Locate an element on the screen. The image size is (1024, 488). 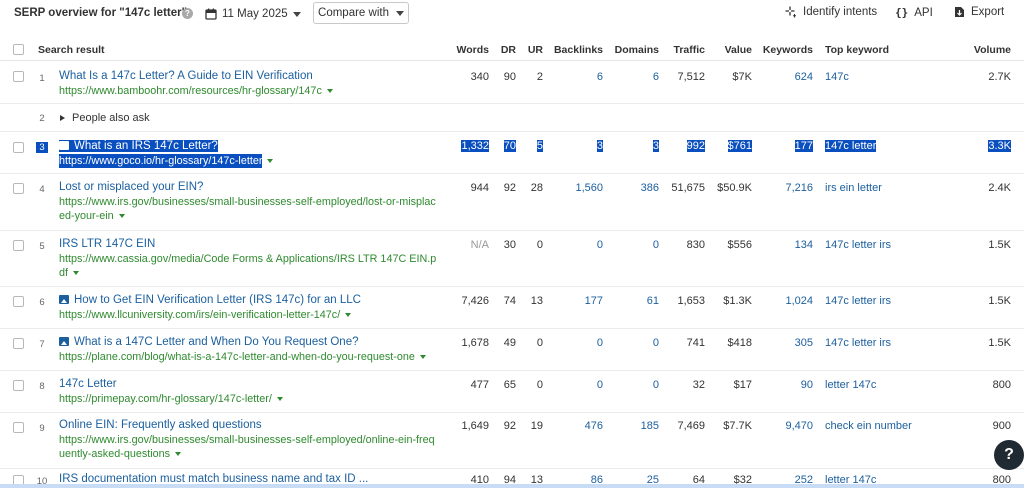
export-button: Export is located at coordinates (979, 12).